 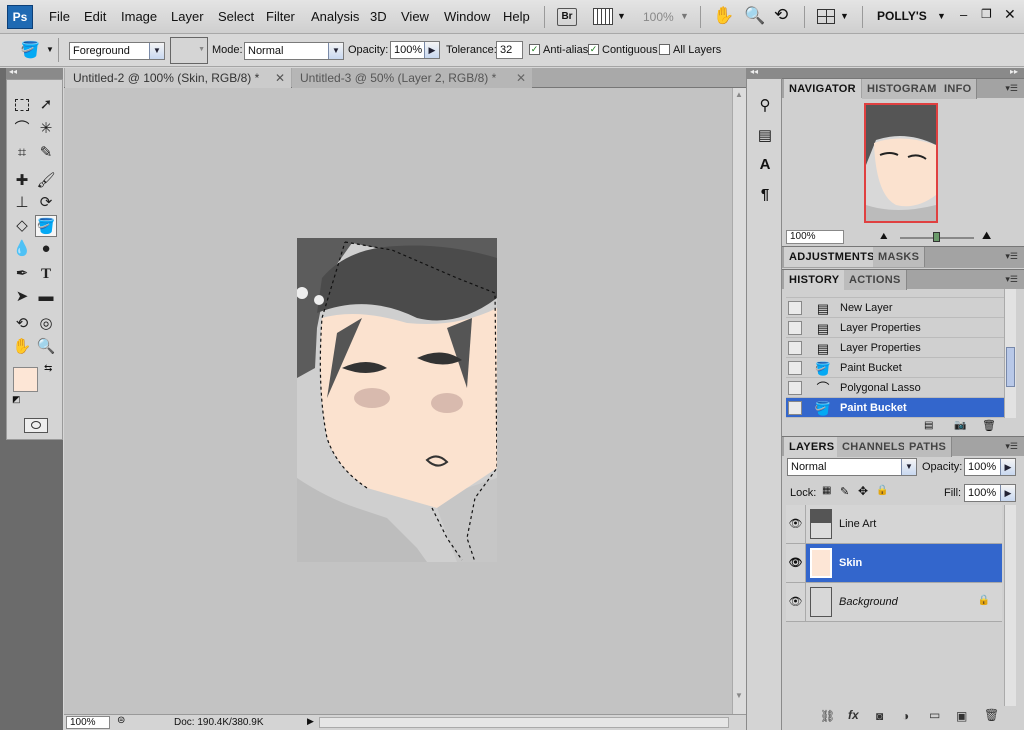 I want to click on bridge-button: Br, so click(x=567, y=17).